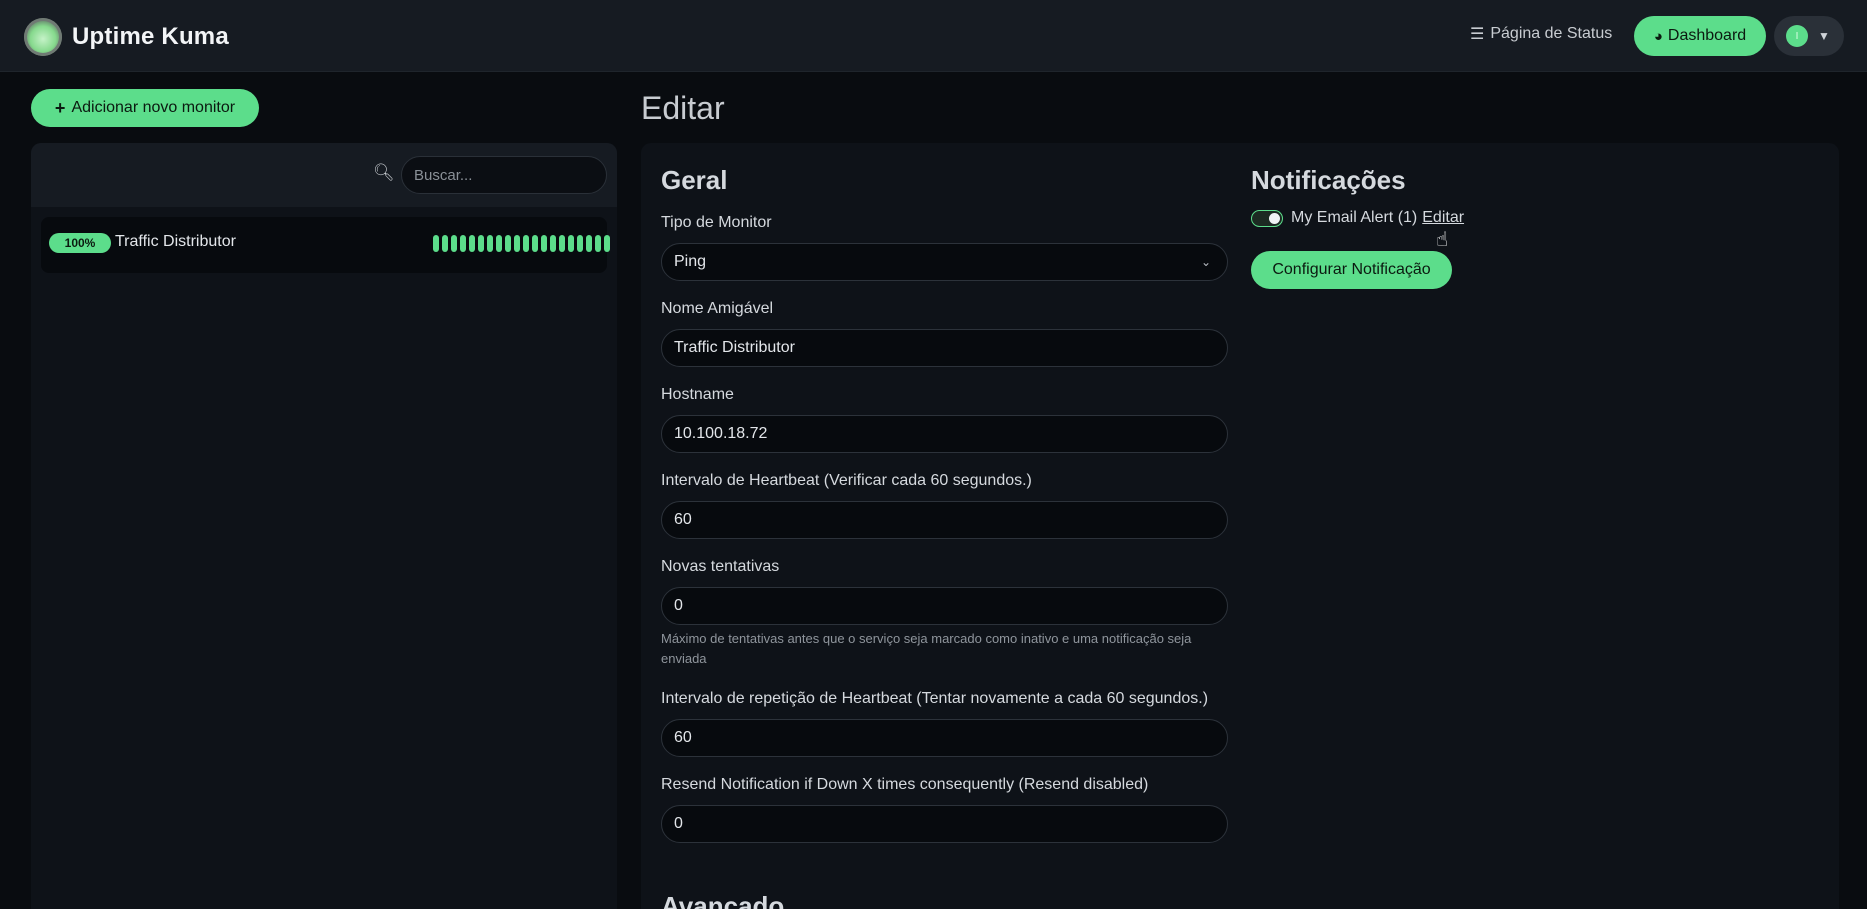 The image size is (1867, 909). Describe the element at coordinates (1658, 36) in the screenshot. I see `gauge-icon: ◕` at that location.